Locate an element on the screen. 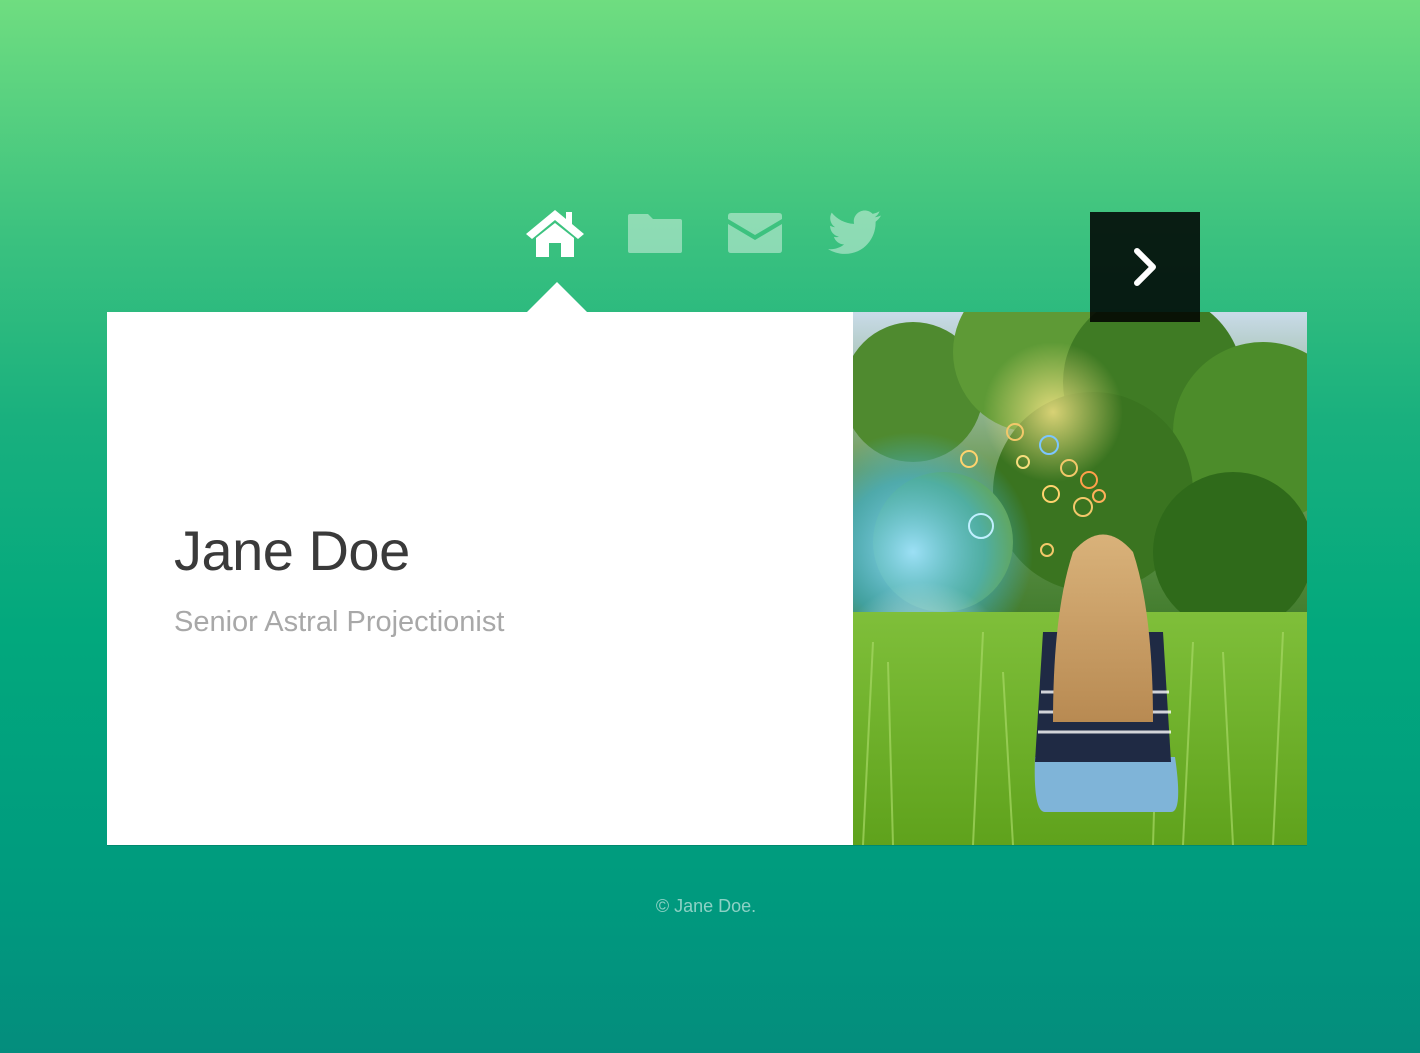  home-icon is located at coordinates (555, 233).